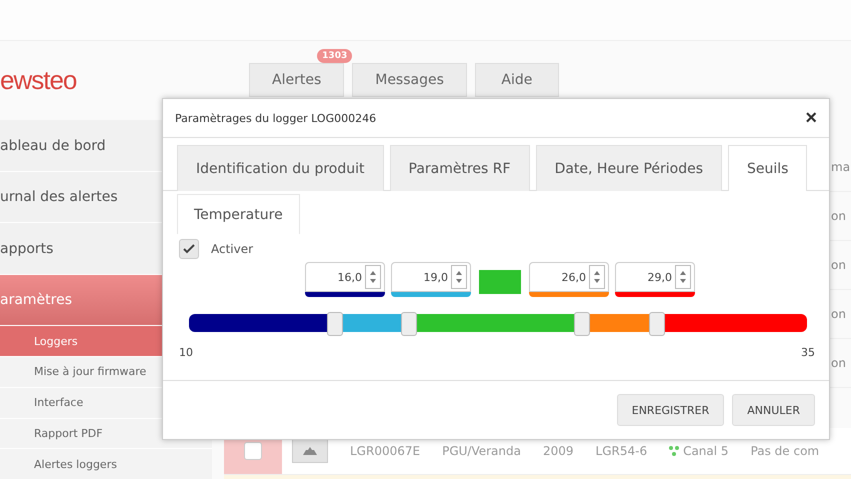 The image size is (851, 479). I want to click on row-checkbox, so click(253, 451).